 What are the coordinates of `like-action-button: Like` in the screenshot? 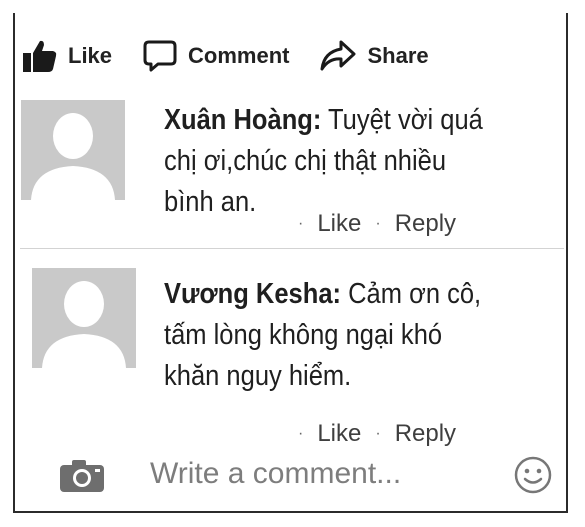 It's located at (67, 56).